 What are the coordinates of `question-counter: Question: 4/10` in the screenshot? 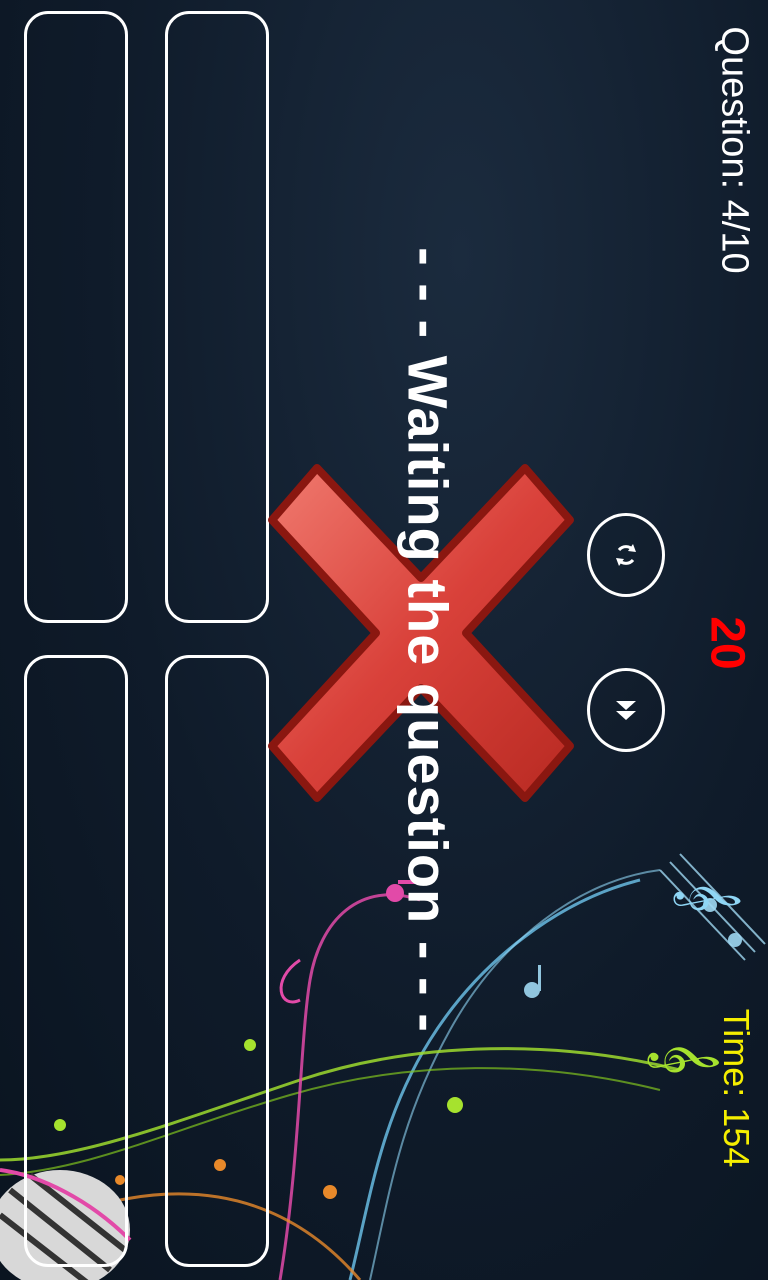 It's located at (734, 150).